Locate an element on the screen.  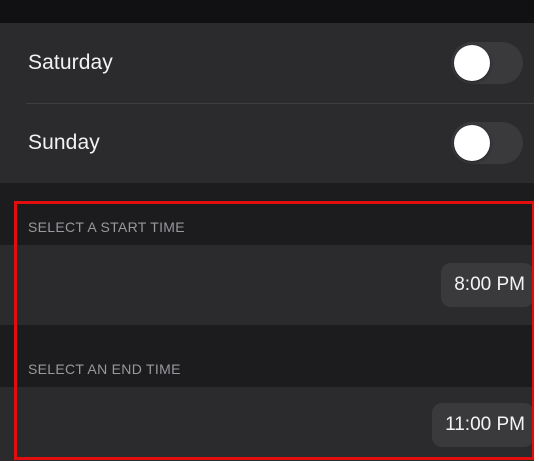
row-divider is located at coordinates (280, 103).